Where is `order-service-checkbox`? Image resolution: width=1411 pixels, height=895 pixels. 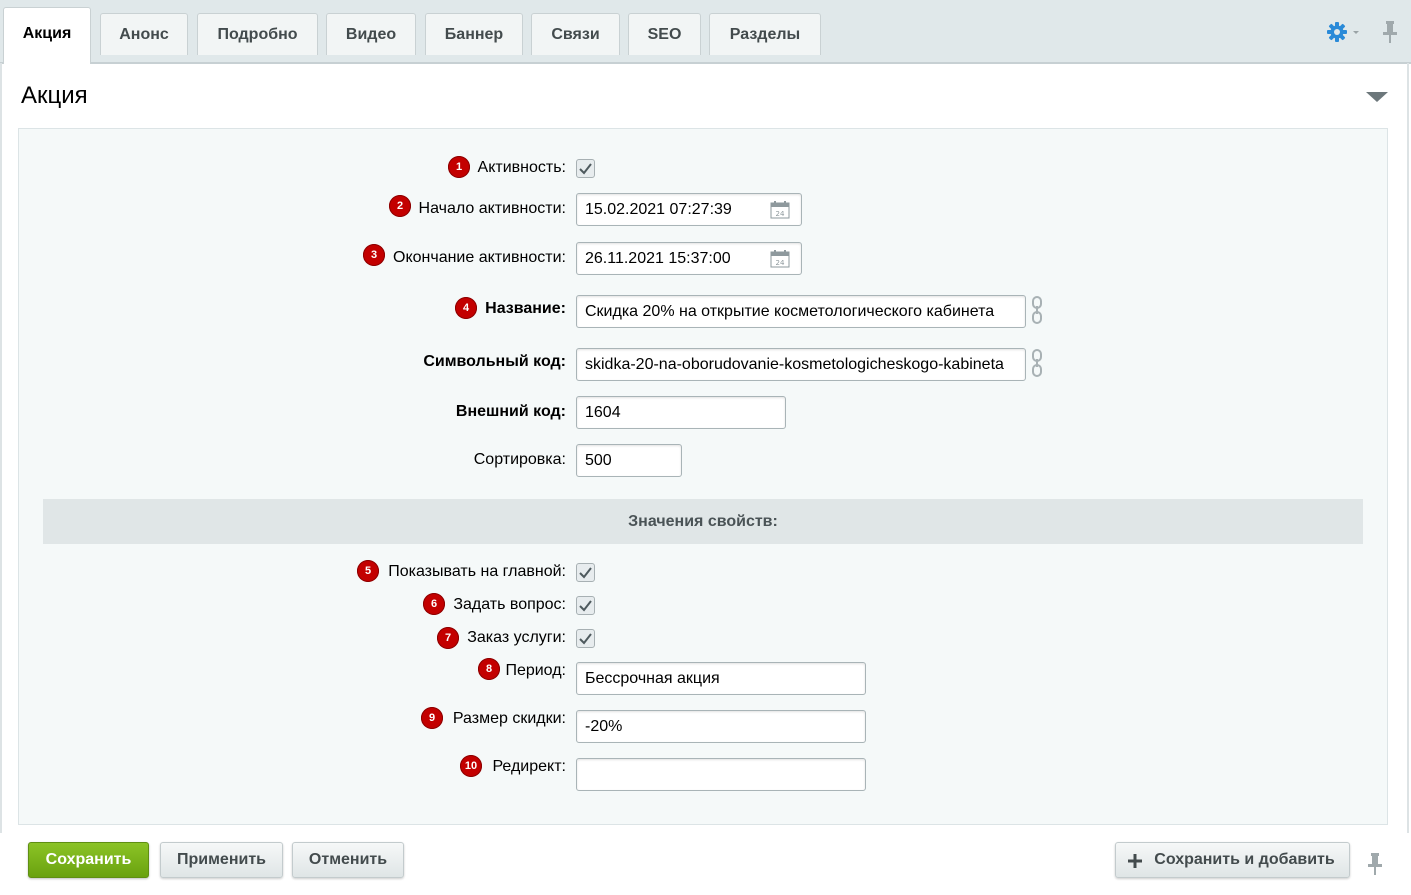 order-service-checkbox is located at coordinates (585, 638).